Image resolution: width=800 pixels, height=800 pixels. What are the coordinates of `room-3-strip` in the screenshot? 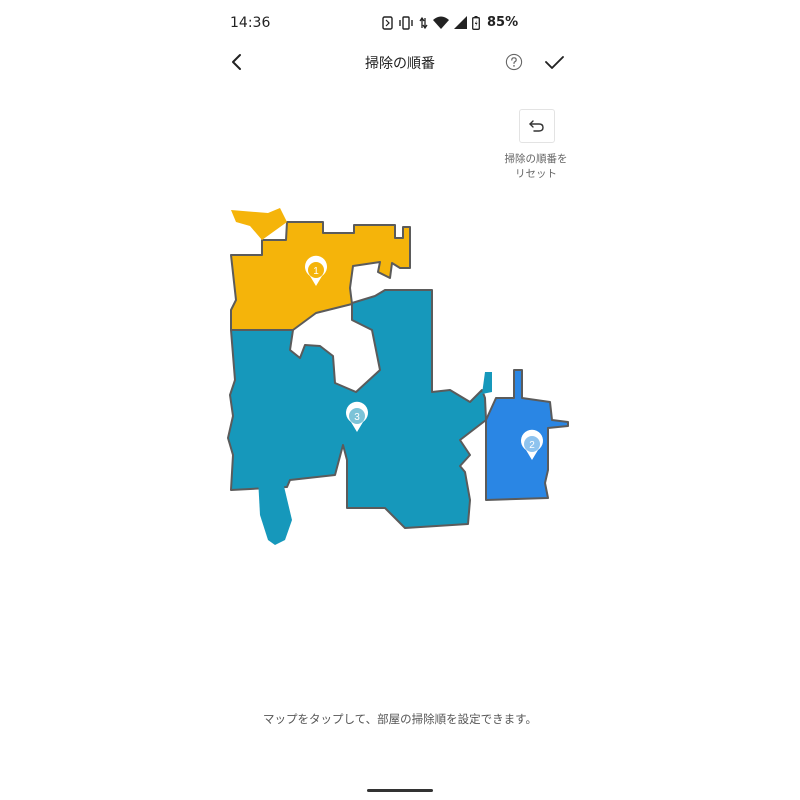 It's located at (275, 511).